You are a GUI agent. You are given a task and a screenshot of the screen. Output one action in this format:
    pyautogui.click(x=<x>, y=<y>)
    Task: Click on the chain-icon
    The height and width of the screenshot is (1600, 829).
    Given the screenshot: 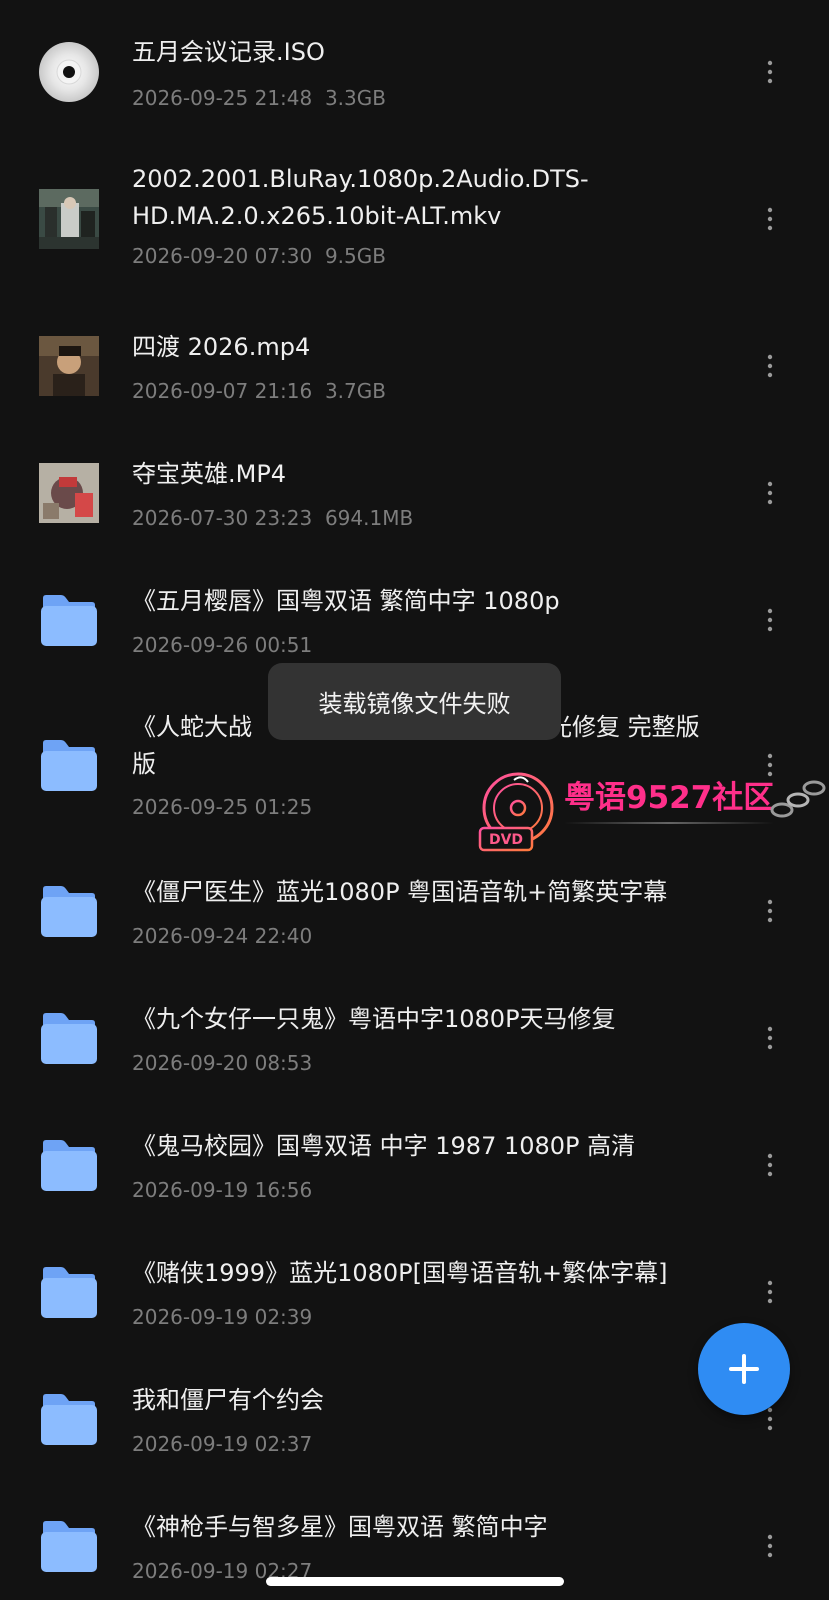 What is the action you would take?
    pyautogui.click(x=798, y=799)
    